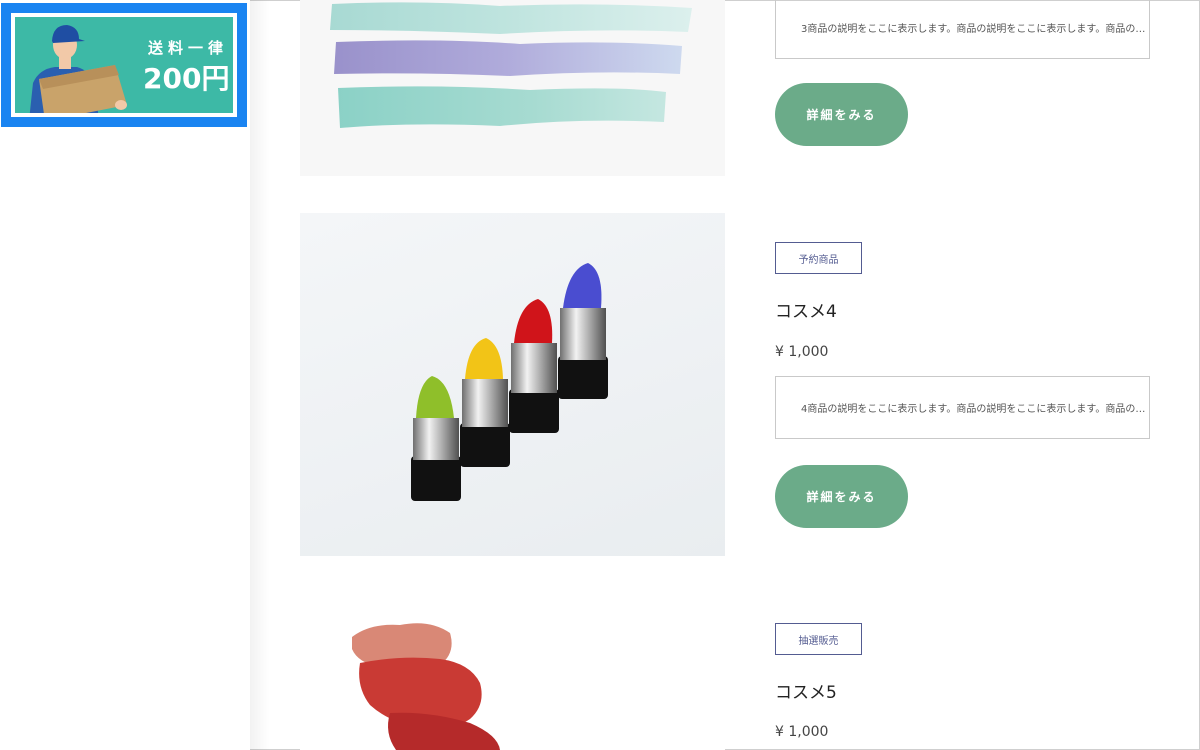  What do you see at coordinates (818, 639) in the screenshot?
I see `product-tag-5: 抽選販売` at bounding box center [818, 639].